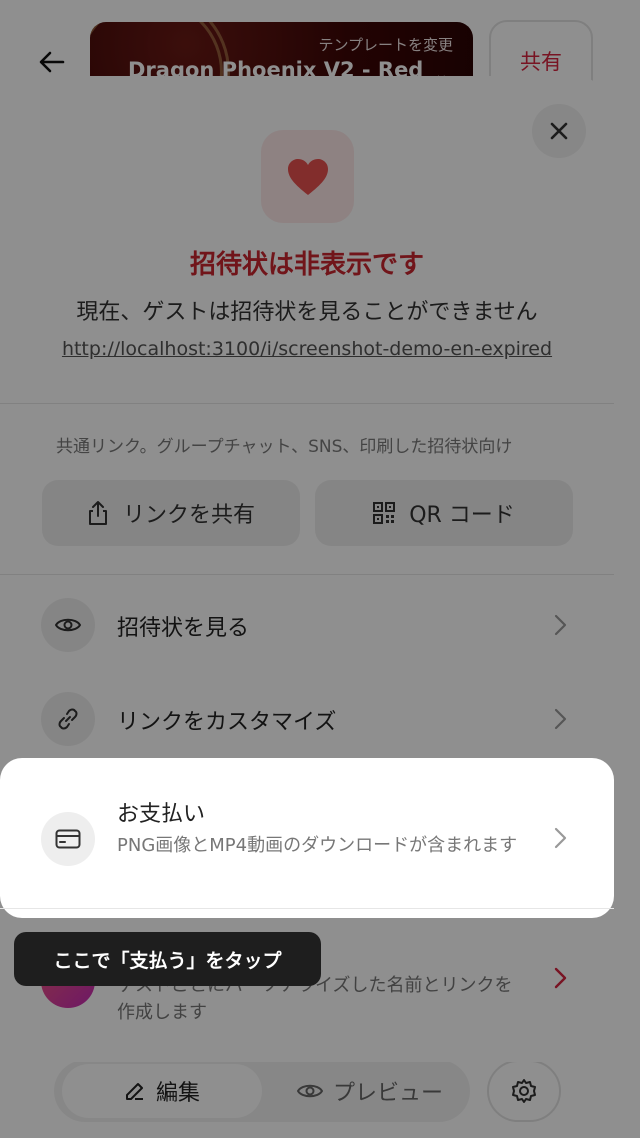 The image size is (640, 1138). Describe the element at coordinates (384, 513) in the screenshot. I see `qr-code-icon` at that location.